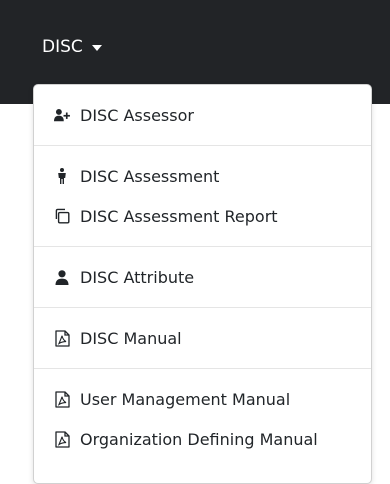 The height and width of the screenshot is (484, 390). Describe the element at coordinates (137, 115) in the screenshot. I see `menu-item-label: DISC Assessor` at that location.